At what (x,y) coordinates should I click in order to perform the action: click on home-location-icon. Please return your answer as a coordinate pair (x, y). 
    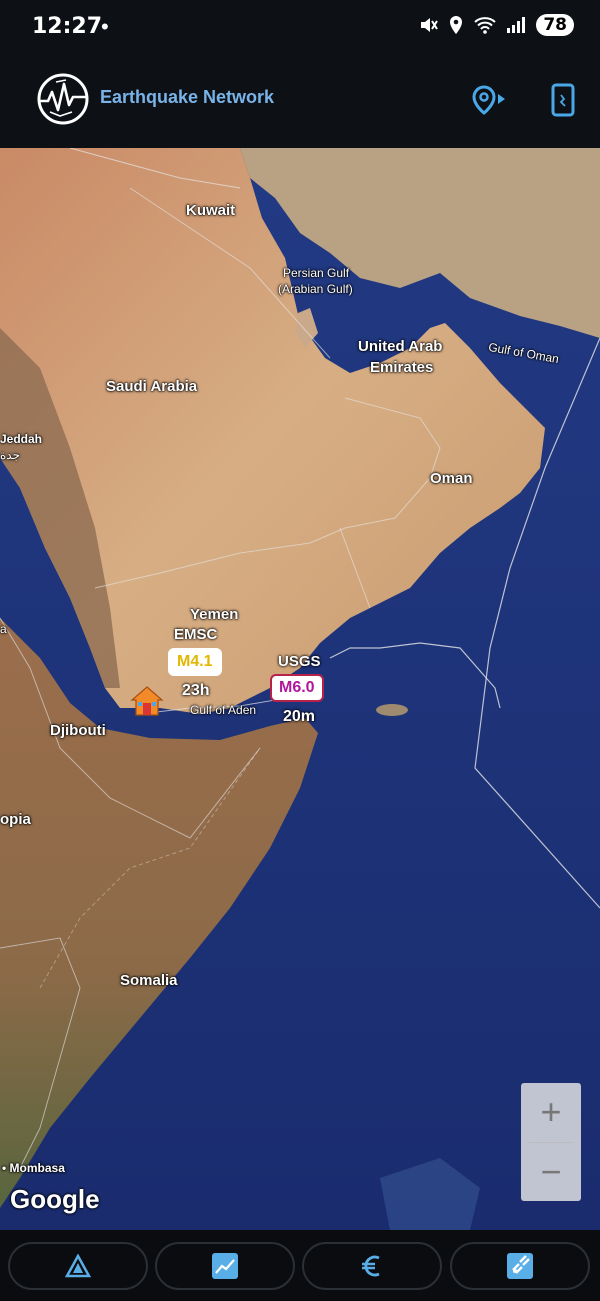
    Looking at the image, I should click on (147, 701).